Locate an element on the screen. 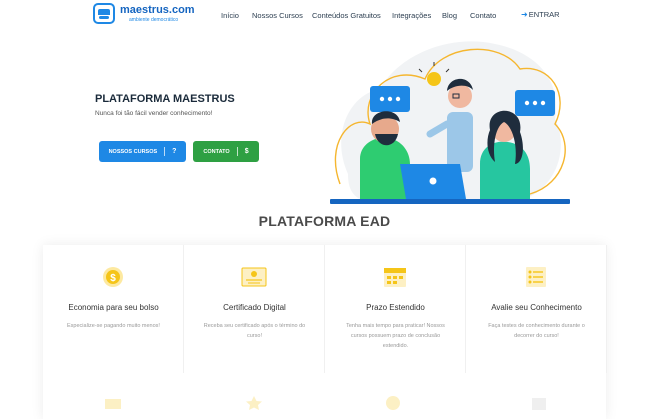  courses-button-label: NOSSOS CURSOS is located at coordinates (133, 151).